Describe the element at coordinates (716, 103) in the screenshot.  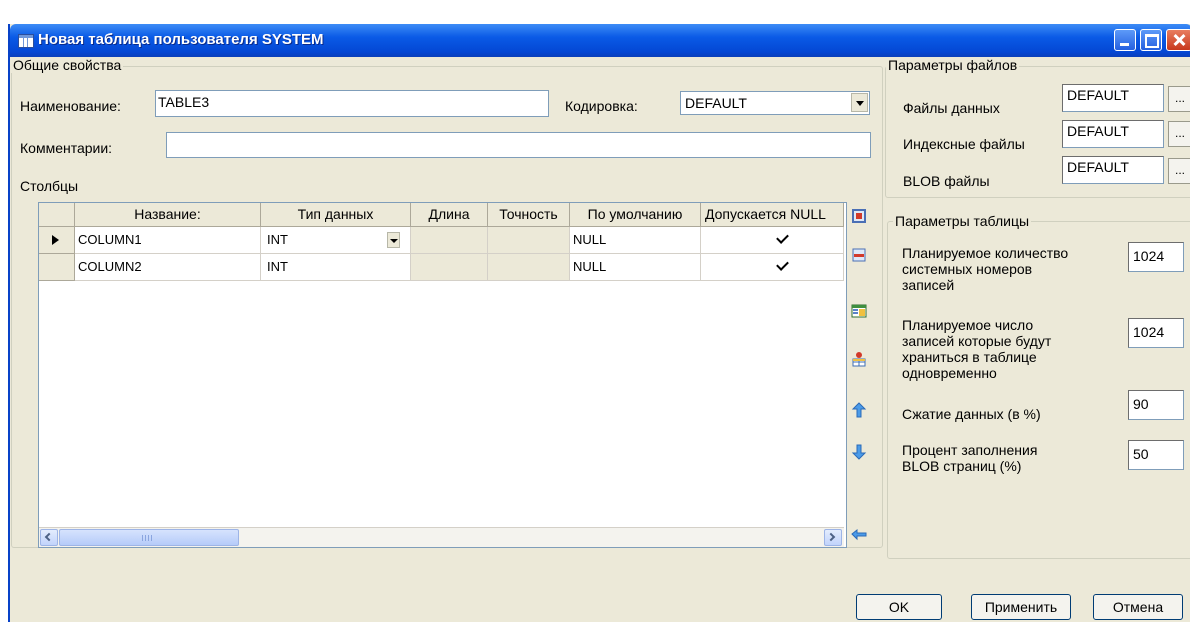
I see `encoding-value: DEFAULT` at that location.